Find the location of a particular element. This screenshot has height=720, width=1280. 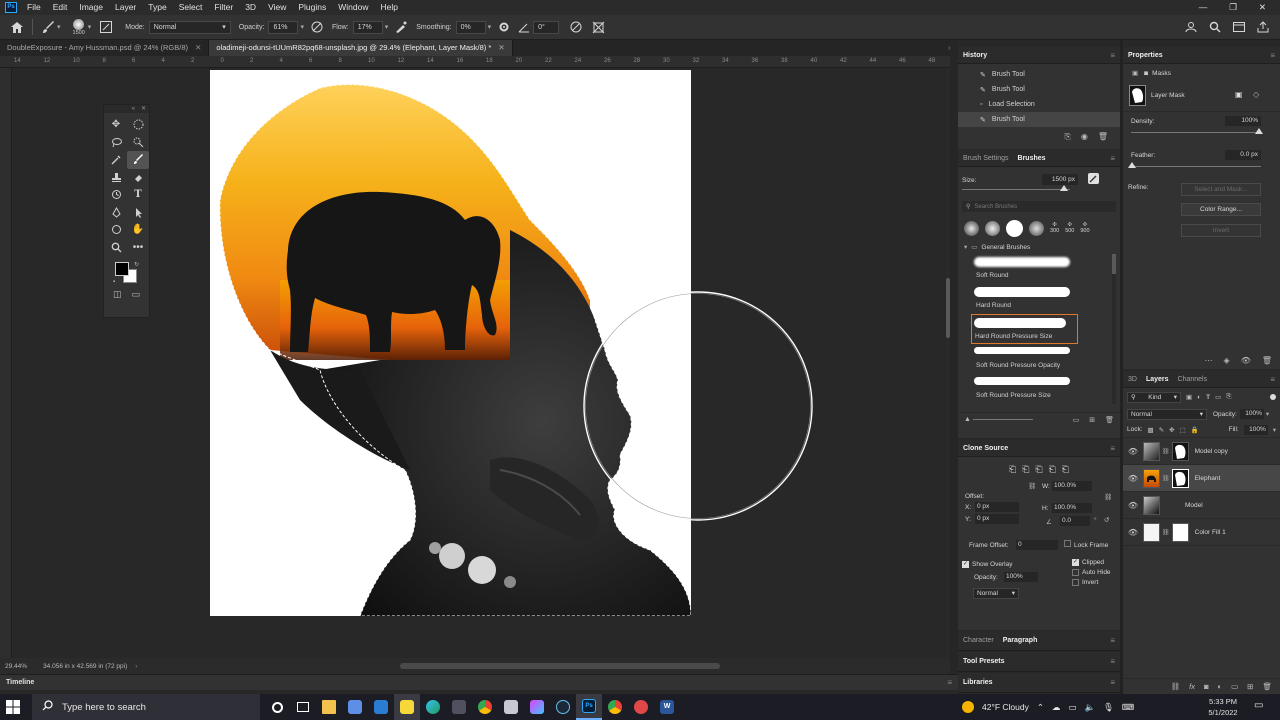

brush-tool-icon is located at coordinates (48, 27).